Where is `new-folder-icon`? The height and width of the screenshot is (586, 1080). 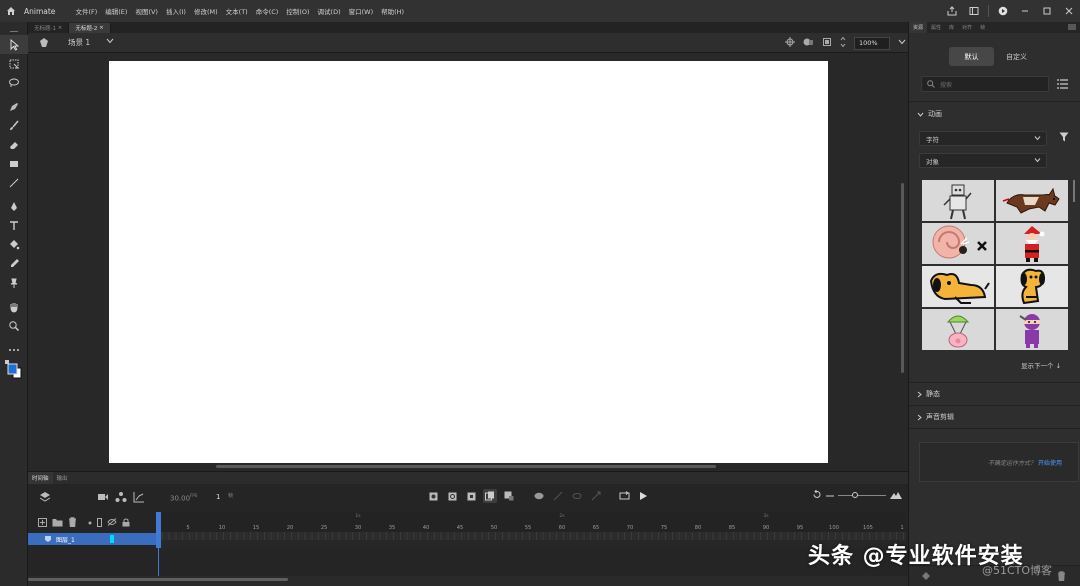
new-folder-icon is located at coordinates (57, 523).